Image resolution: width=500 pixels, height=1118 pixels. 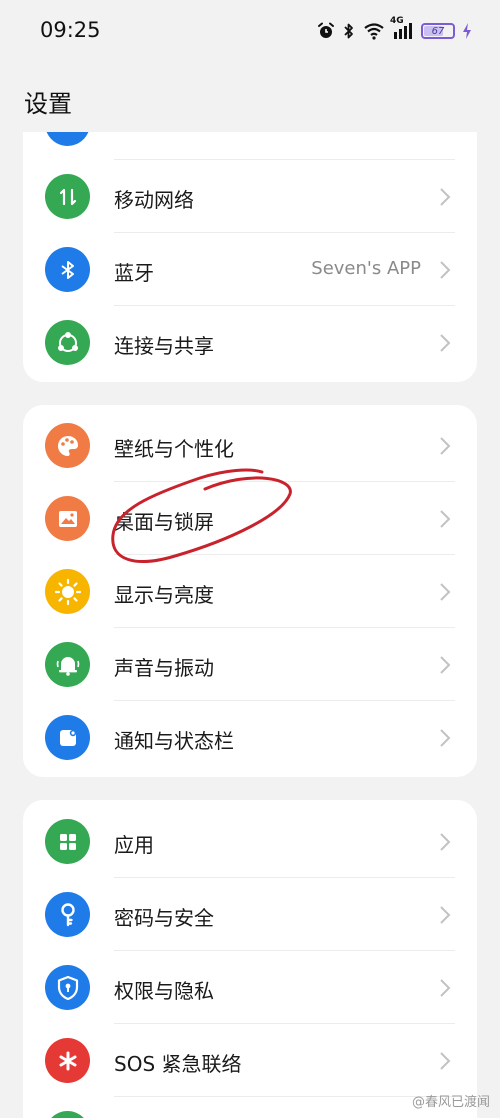 I want to click on settings-item-wallpaper: 壁纸与个性化, so click(x=250, y=445).